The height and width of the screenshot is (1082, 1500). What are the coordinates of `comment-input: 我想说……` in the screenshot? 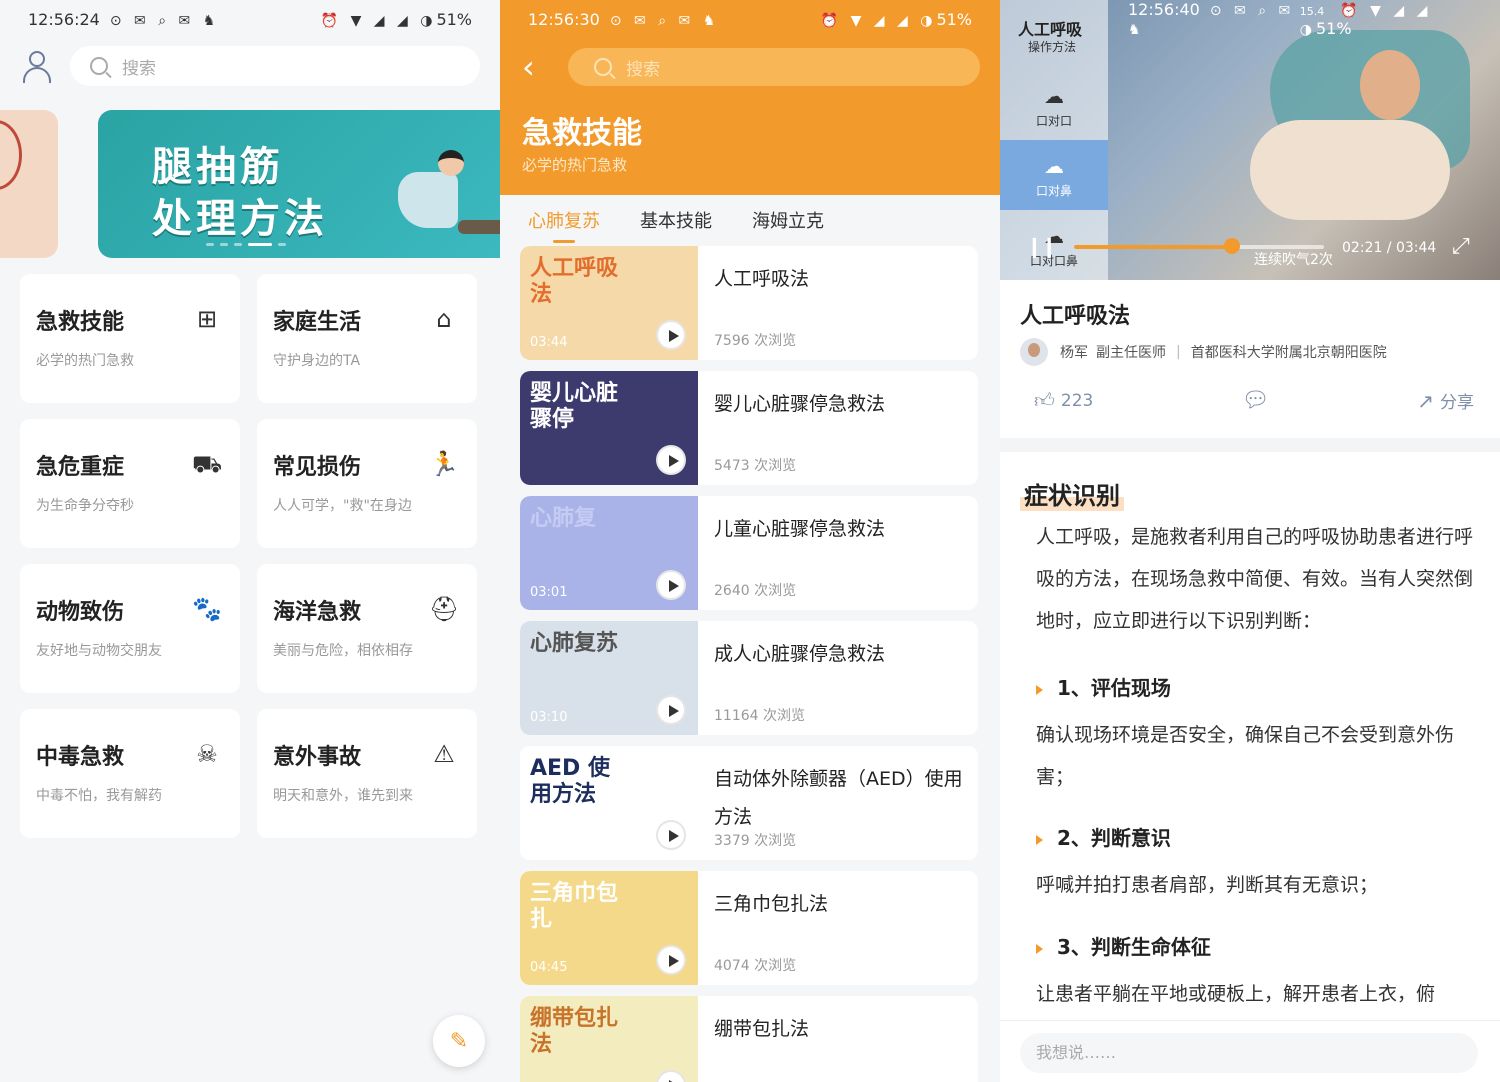 It's located at (1249, 1053).